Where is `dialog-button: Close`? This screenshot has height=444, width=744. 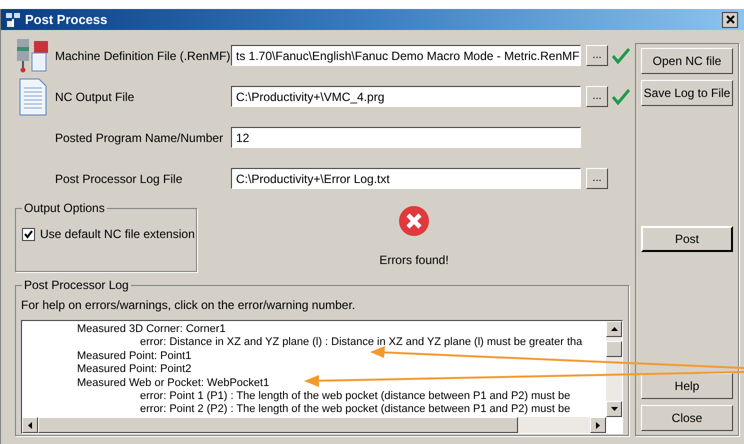
dialog-button: Close is located at coordinates (687, 418).